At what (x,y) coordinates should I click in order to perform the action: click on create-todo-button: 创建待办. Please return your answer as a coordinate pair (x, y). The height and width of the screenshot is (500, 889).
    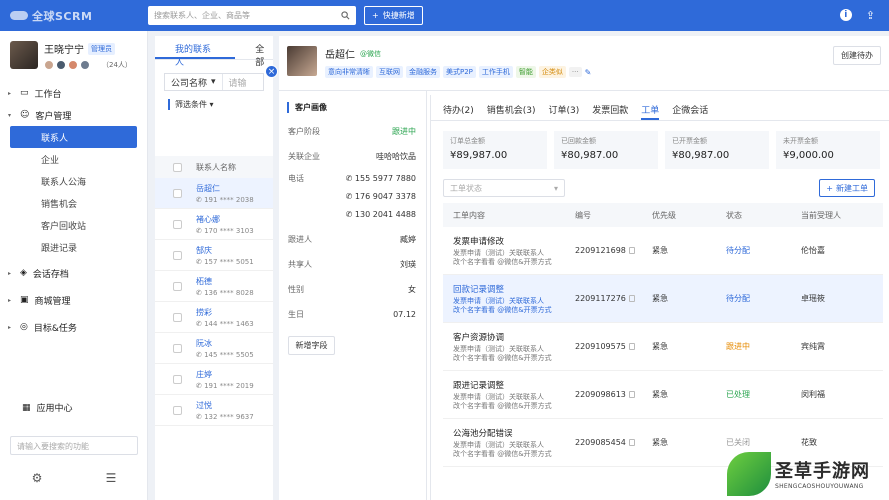
    Looking at the image, I should click on (857, 55).